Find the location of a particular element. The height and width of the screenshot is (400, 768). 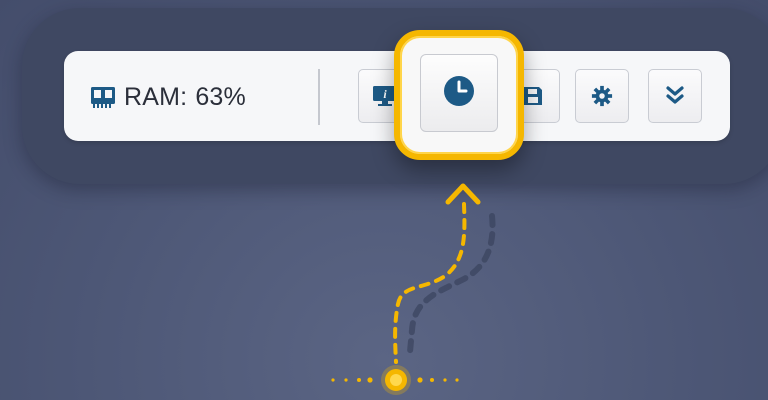

pointer-guide is located at coordinates (413, 289).